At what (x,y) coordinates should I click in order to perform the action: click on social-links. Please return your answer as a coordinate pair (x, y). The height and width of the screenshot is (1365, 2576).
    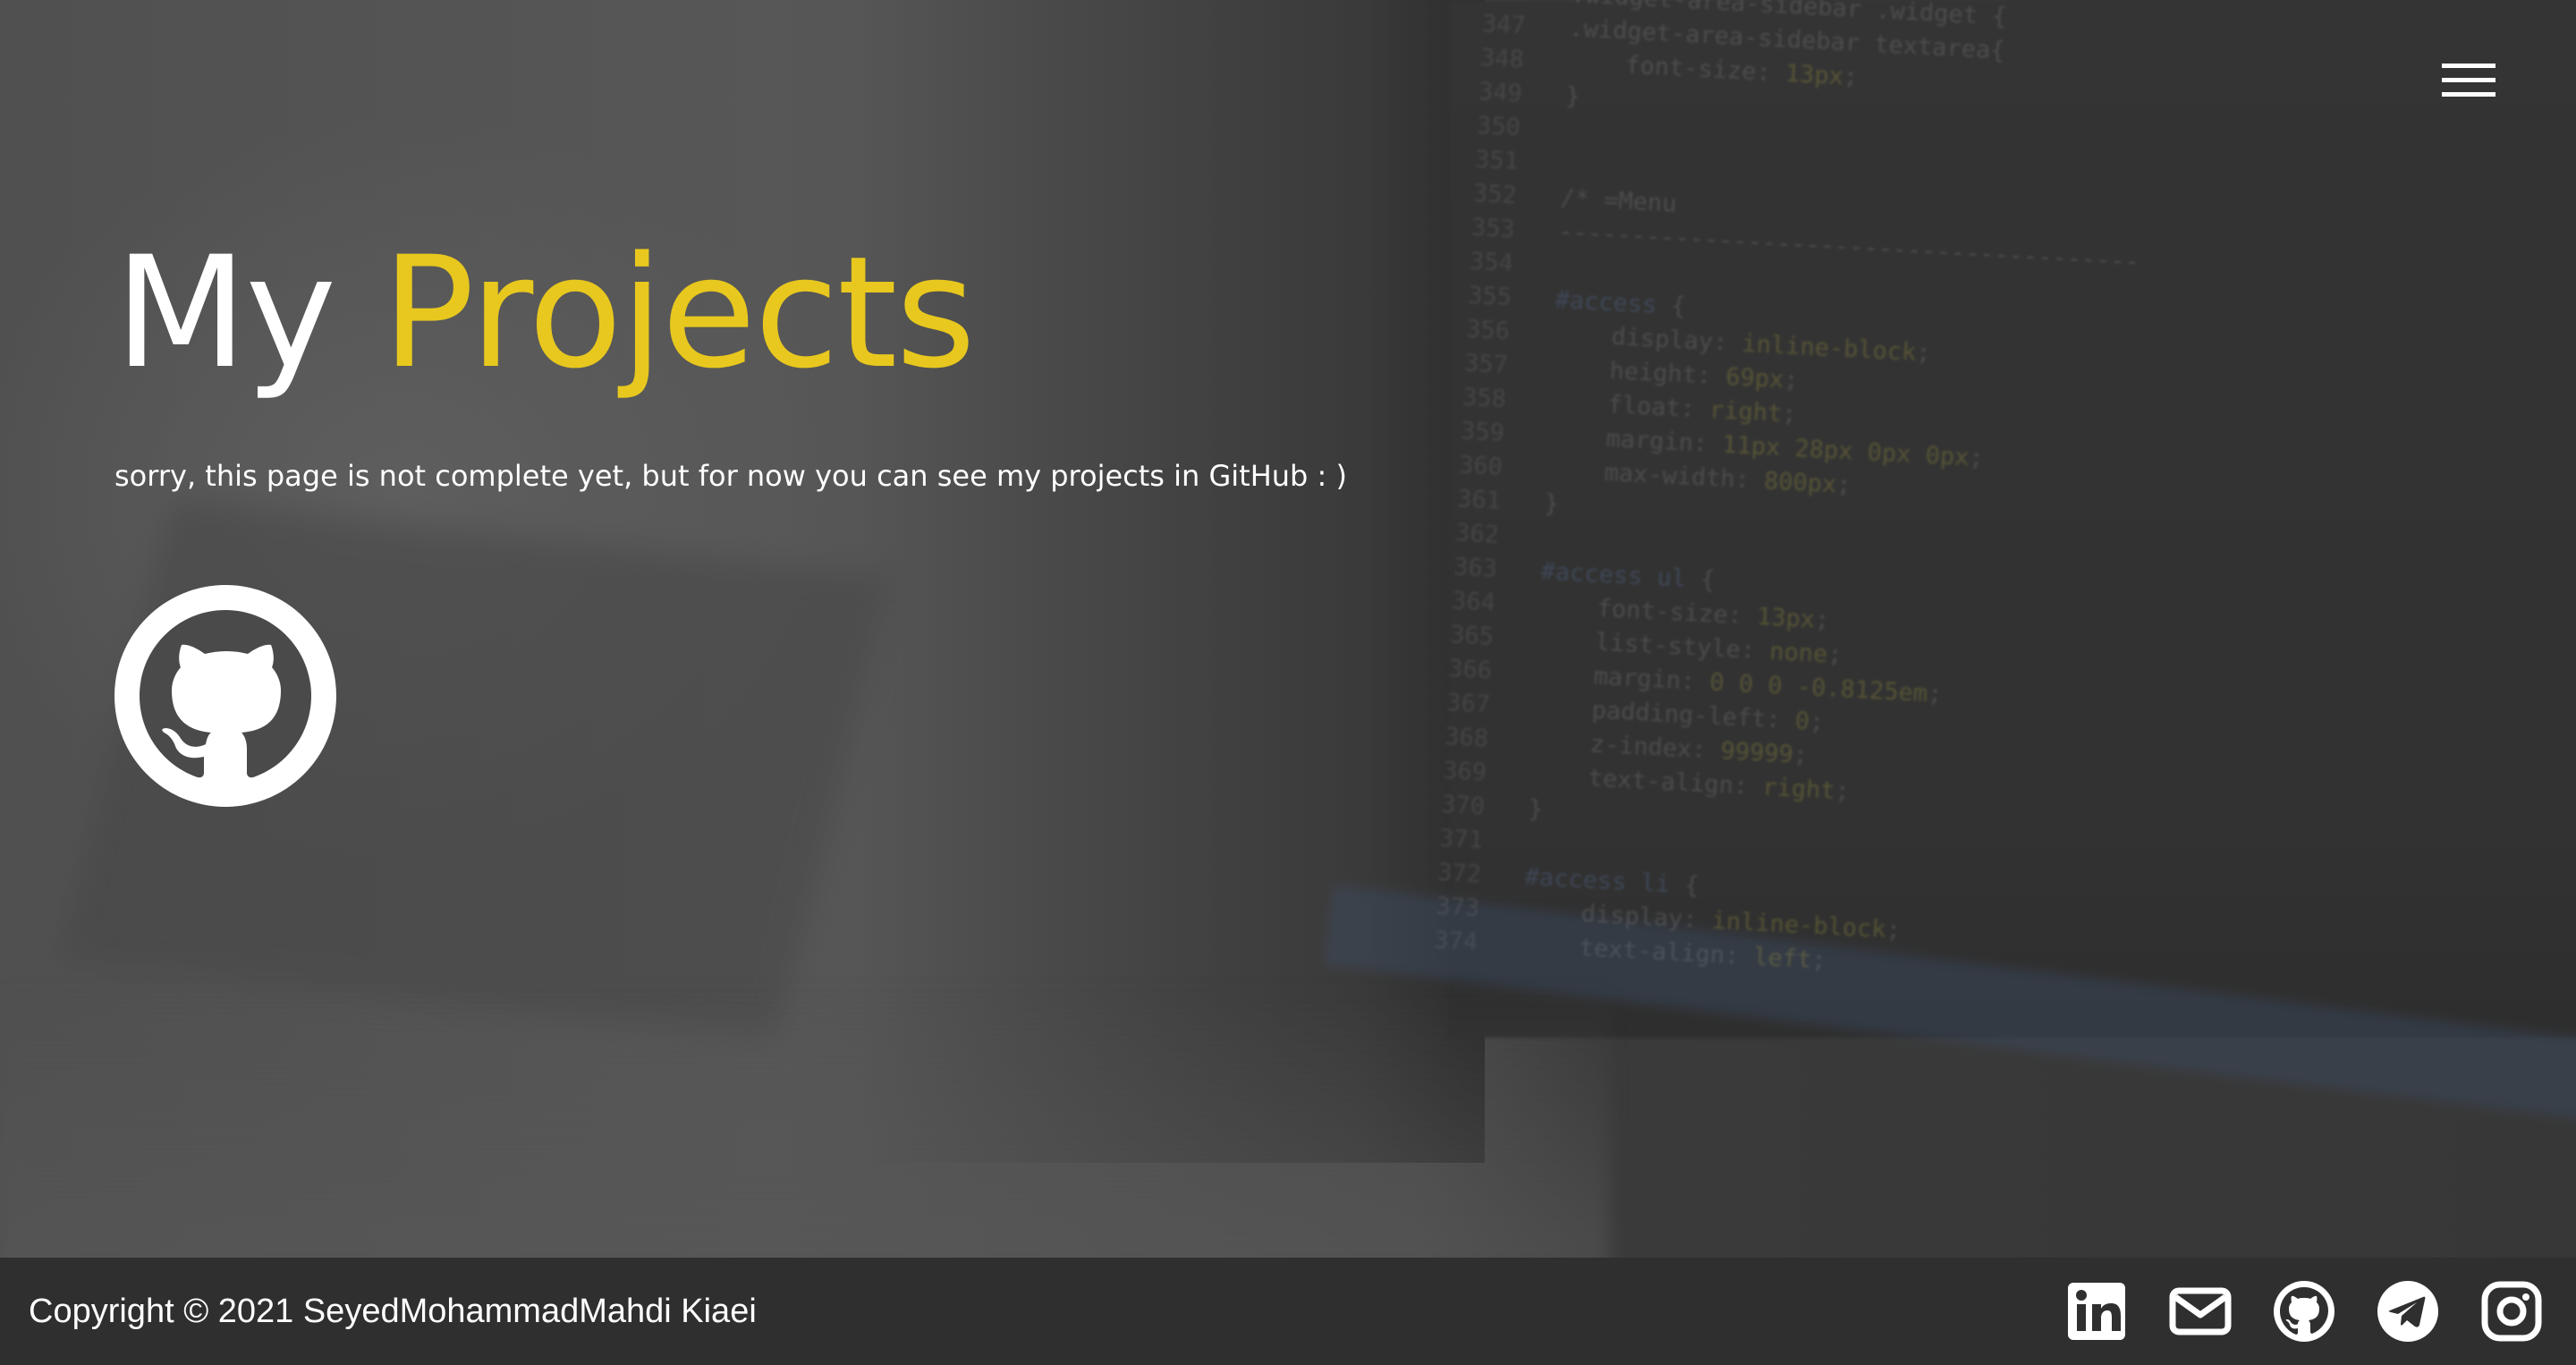
    Looking at the image, I should click on (2304, 1311).